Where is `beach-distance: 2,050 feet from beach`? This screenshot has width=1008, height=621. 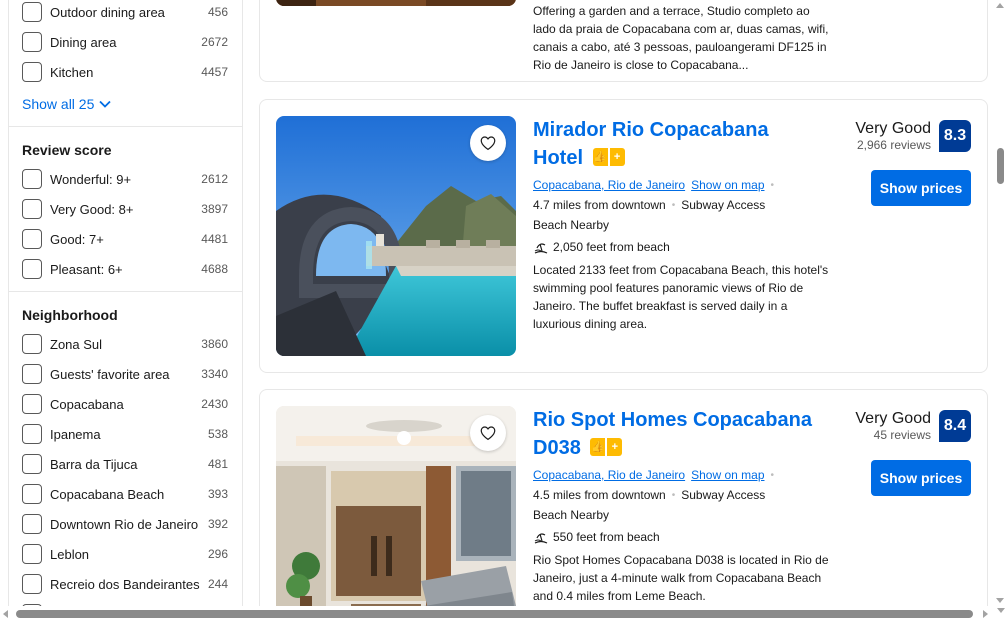
beach-distance: 2,050 feet from beach is located at coordinates (611, 247).